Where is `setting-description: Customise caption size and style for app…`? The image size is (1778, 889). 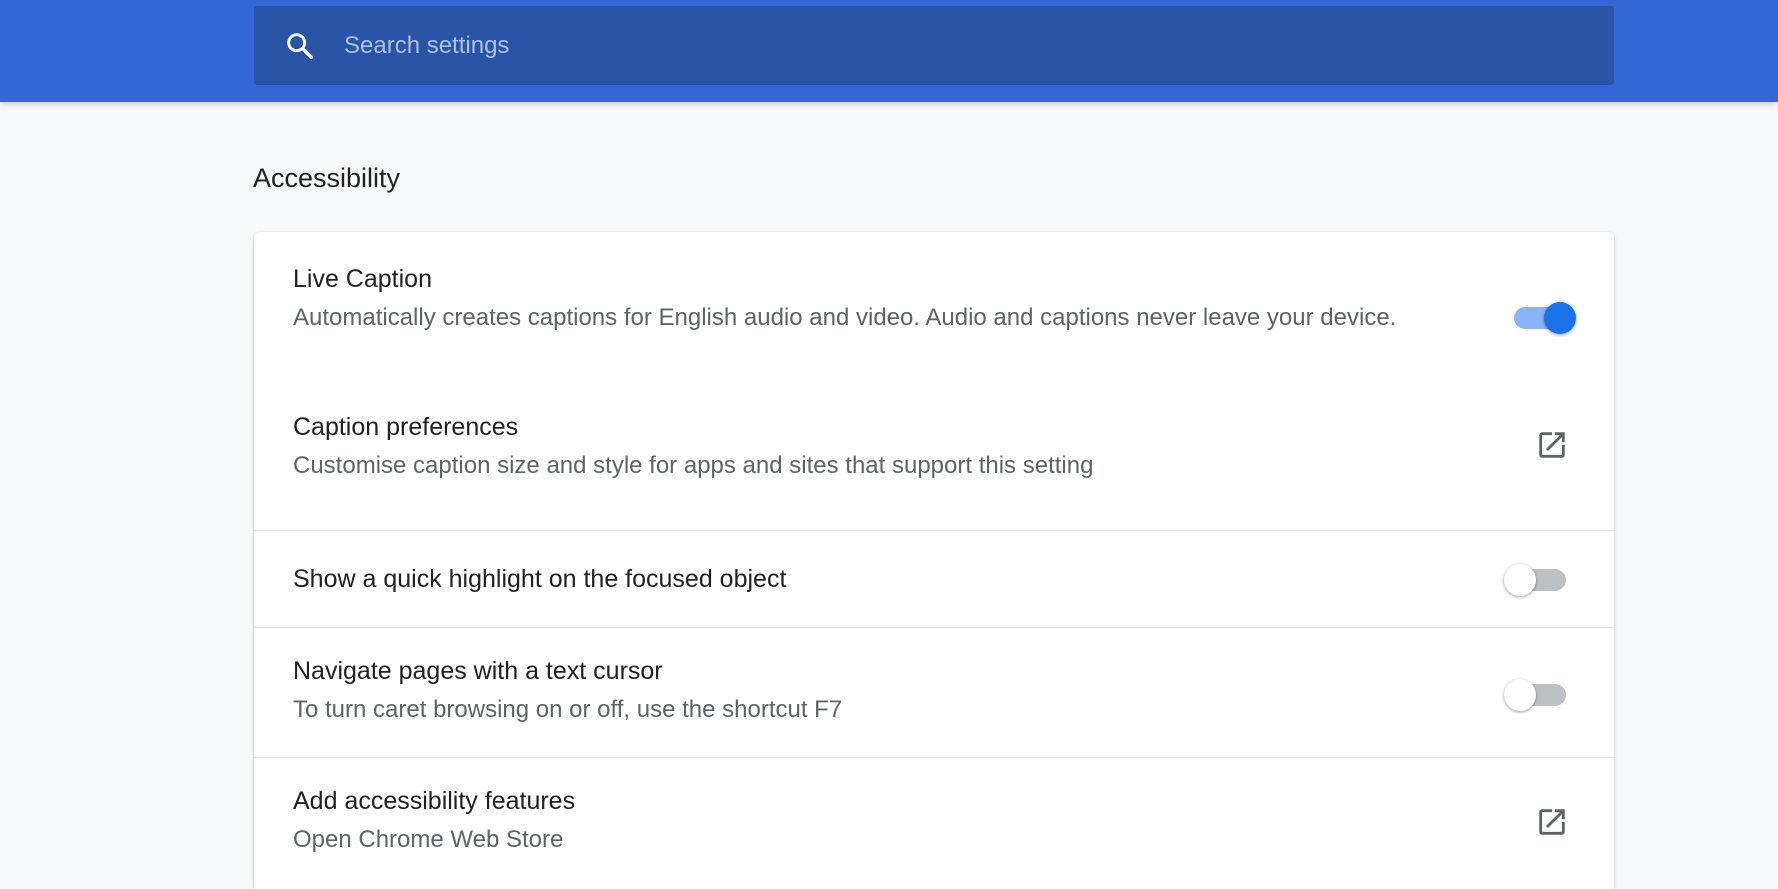 setting-description: Customise caption size and style for app… is located at coordinates (693, 465).